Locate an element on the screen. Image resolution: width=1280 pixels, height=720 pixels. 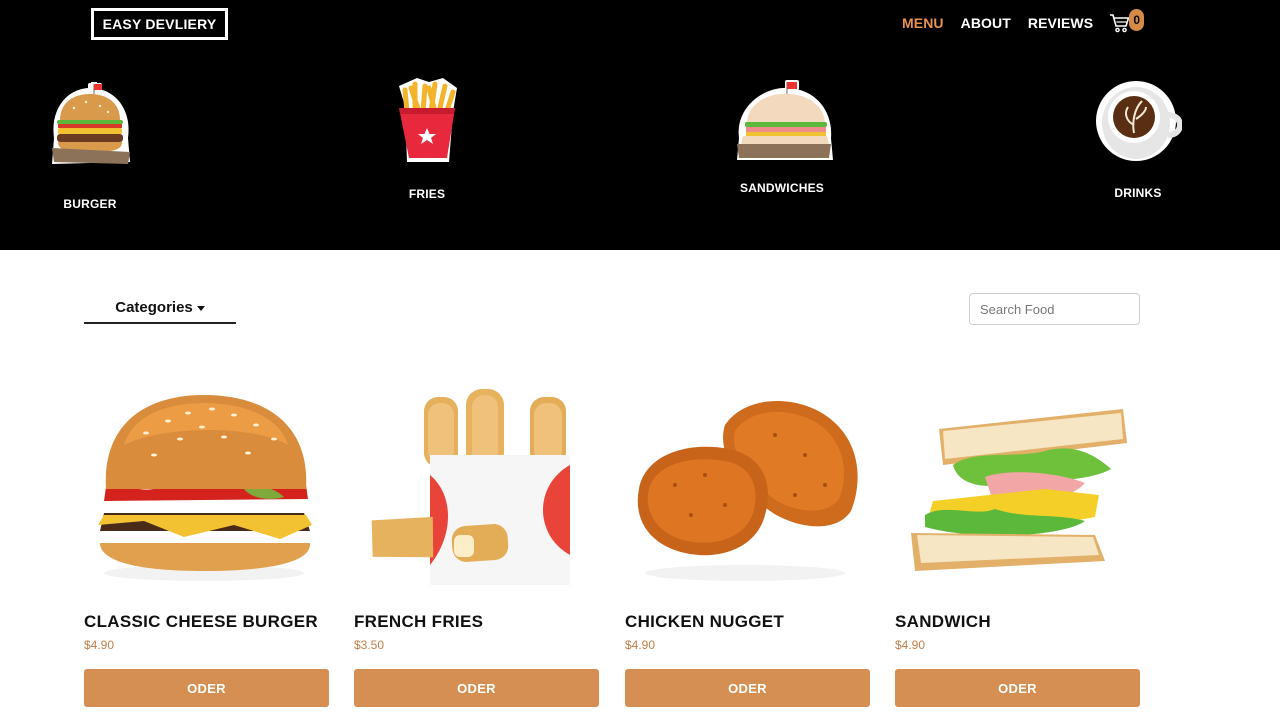
logo: EASY DEVLIERY is located at coordinates (159, 24).